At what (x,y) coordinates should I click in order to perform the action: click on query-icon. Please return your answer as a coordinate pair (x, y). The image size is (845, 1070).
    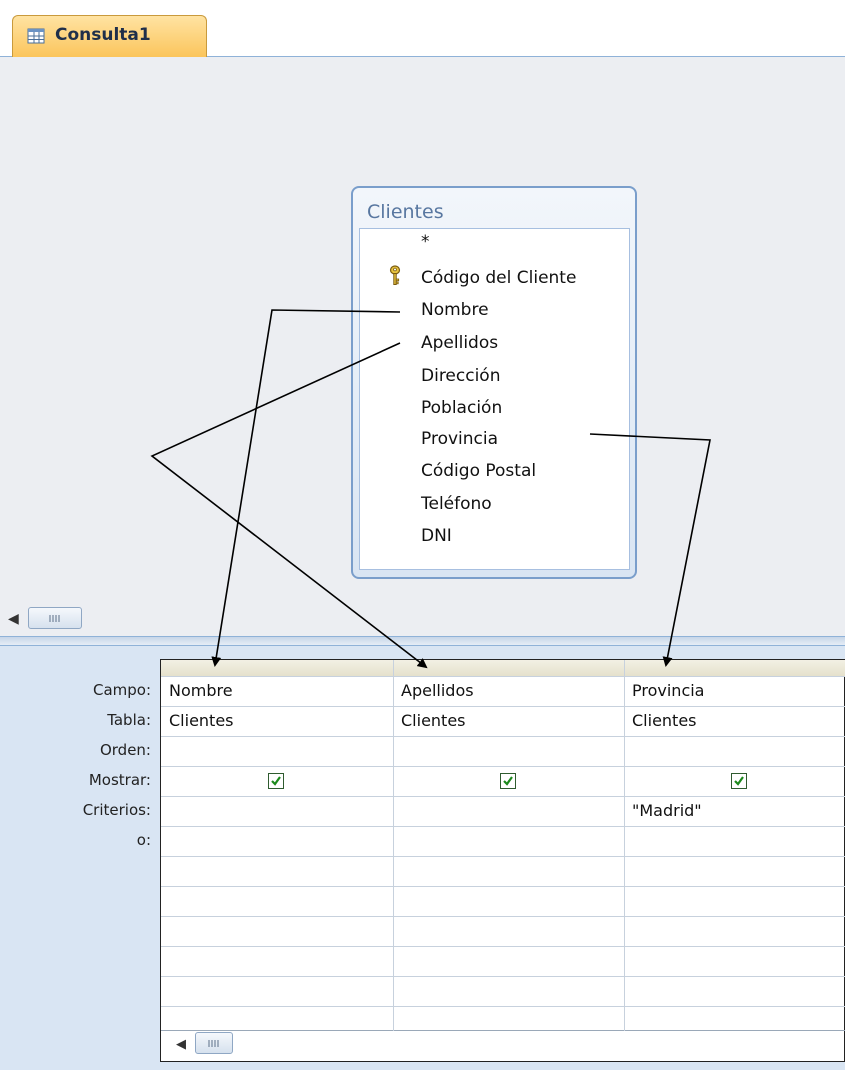
    Looking at the image, I should click on (36, 36).